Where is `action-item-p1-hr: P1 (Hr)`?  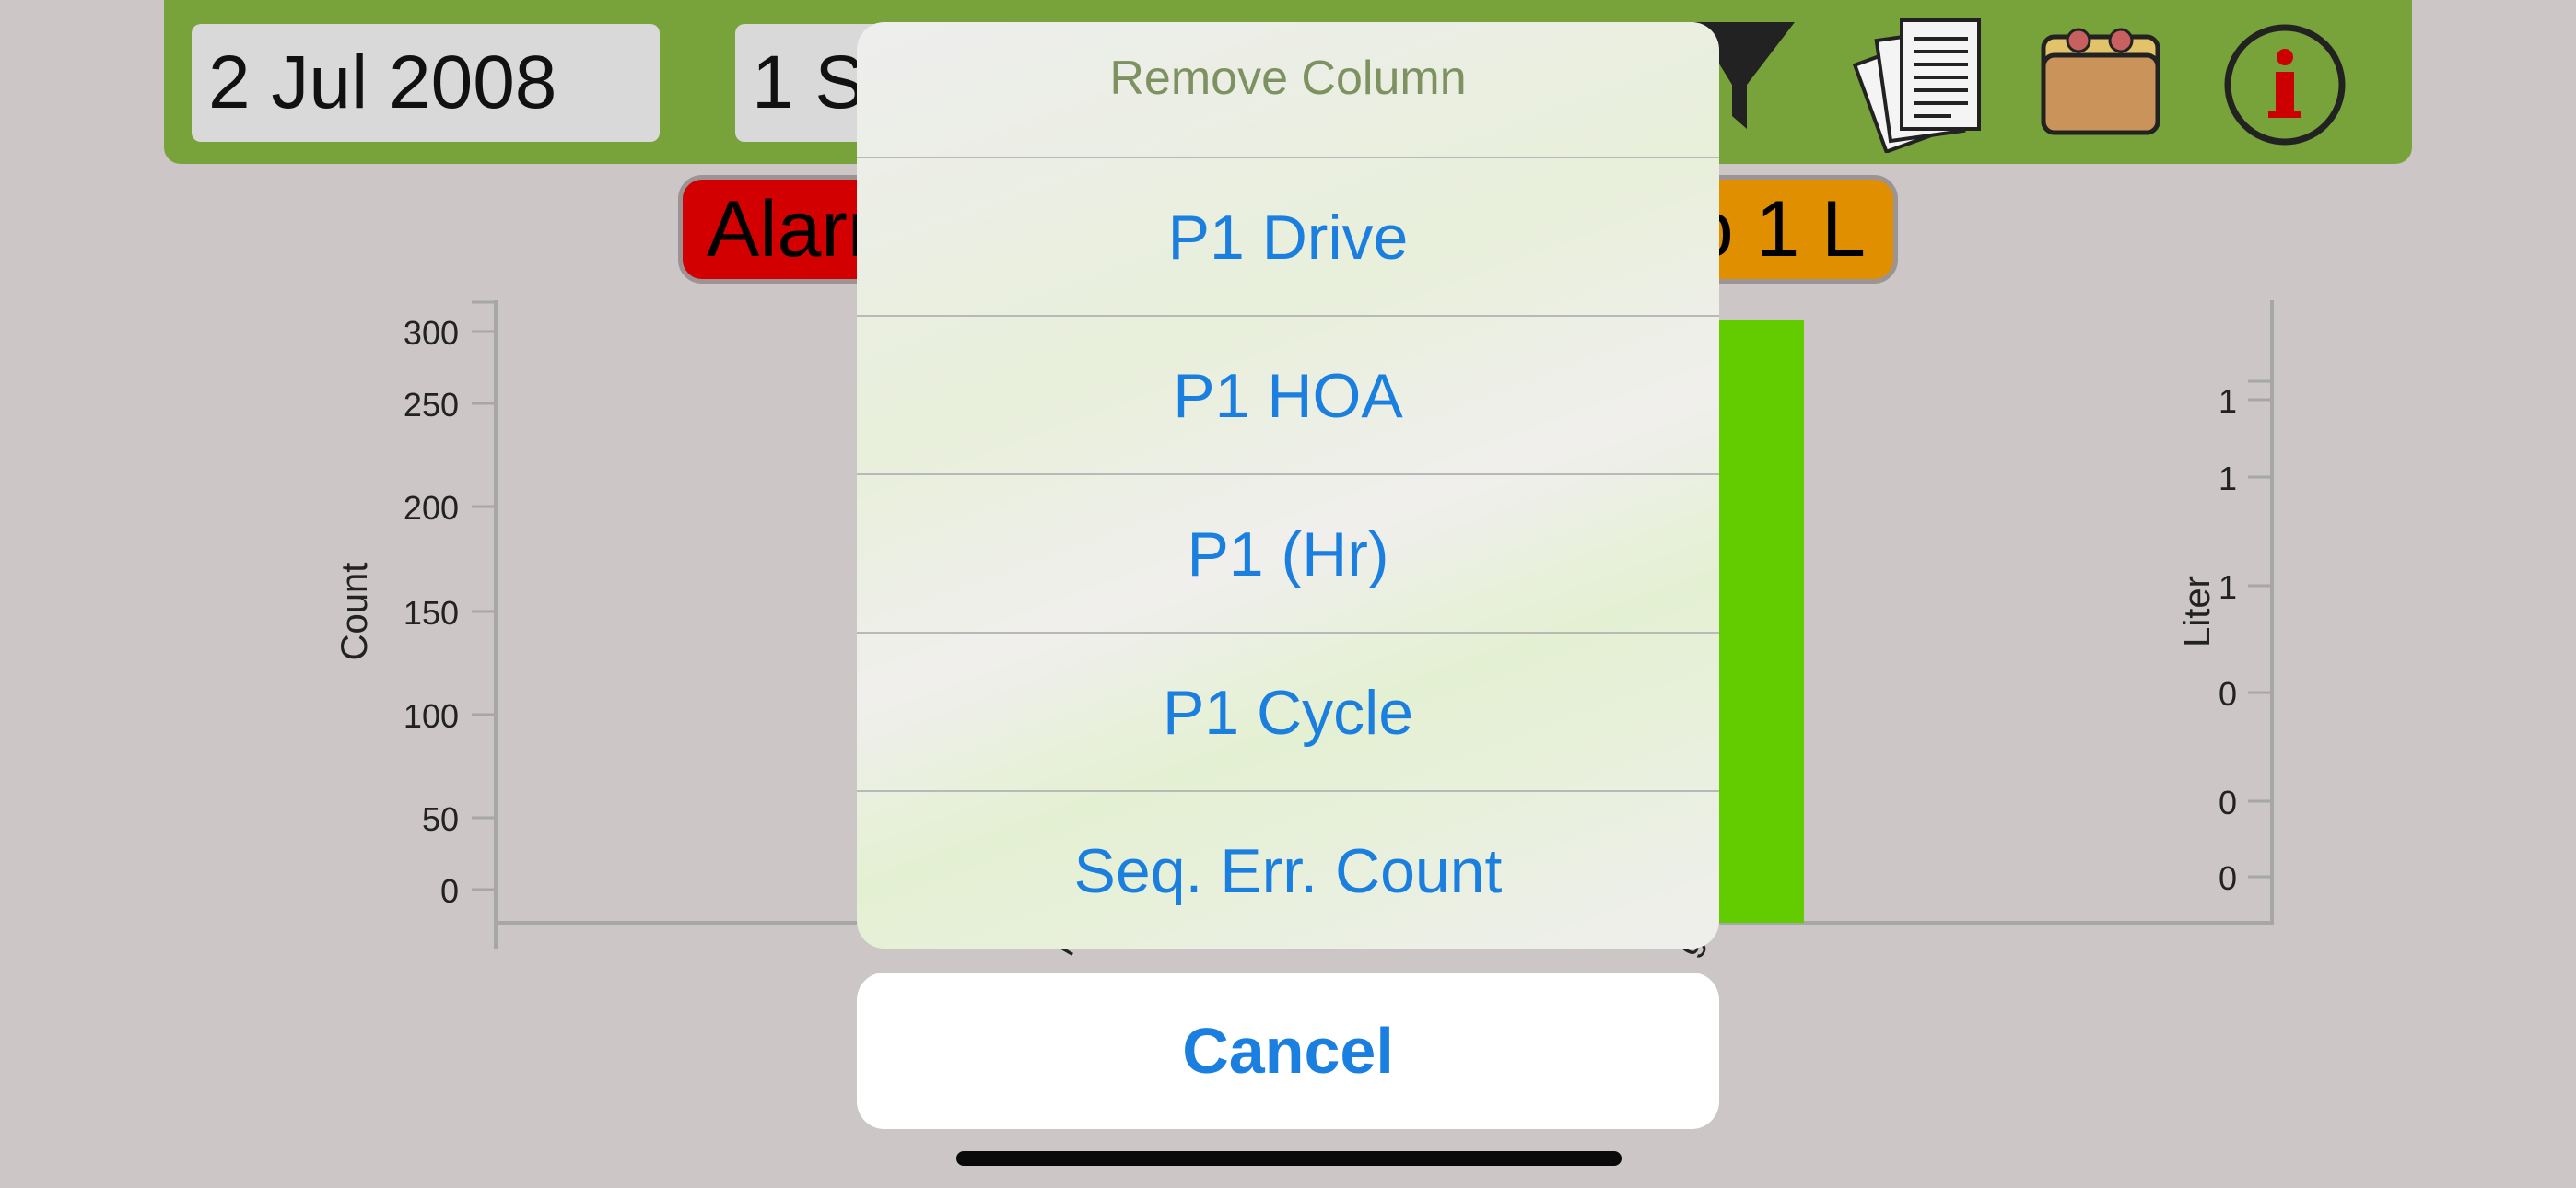 action-item-p1-hr: P1 (Hr) is located at coordinates (1288, 555).